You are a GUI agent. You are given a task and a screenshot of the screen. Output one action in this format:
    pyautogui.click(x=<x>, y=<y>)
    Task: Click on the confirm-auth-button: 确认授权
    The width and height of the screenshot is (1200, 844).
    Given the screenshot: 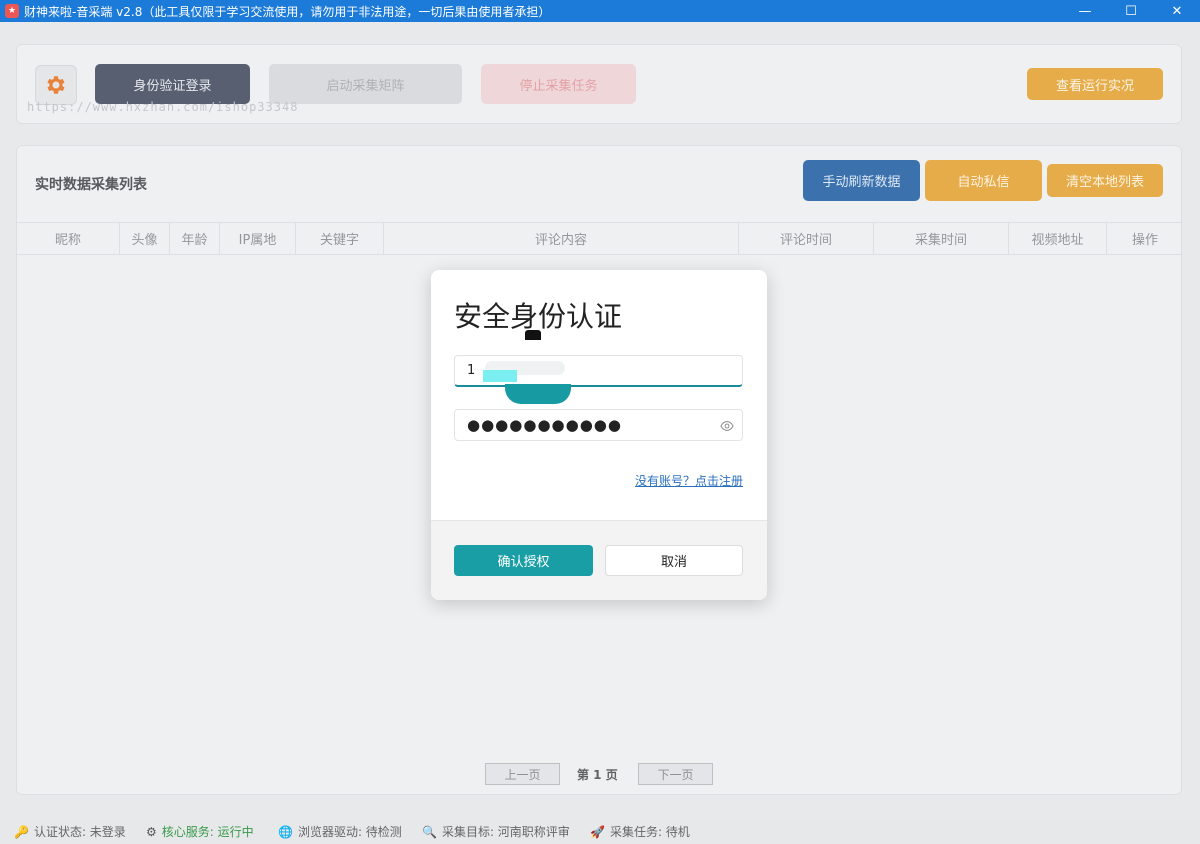 What is the action you would take?
    pyautogui.click(x=523, y=560)
    